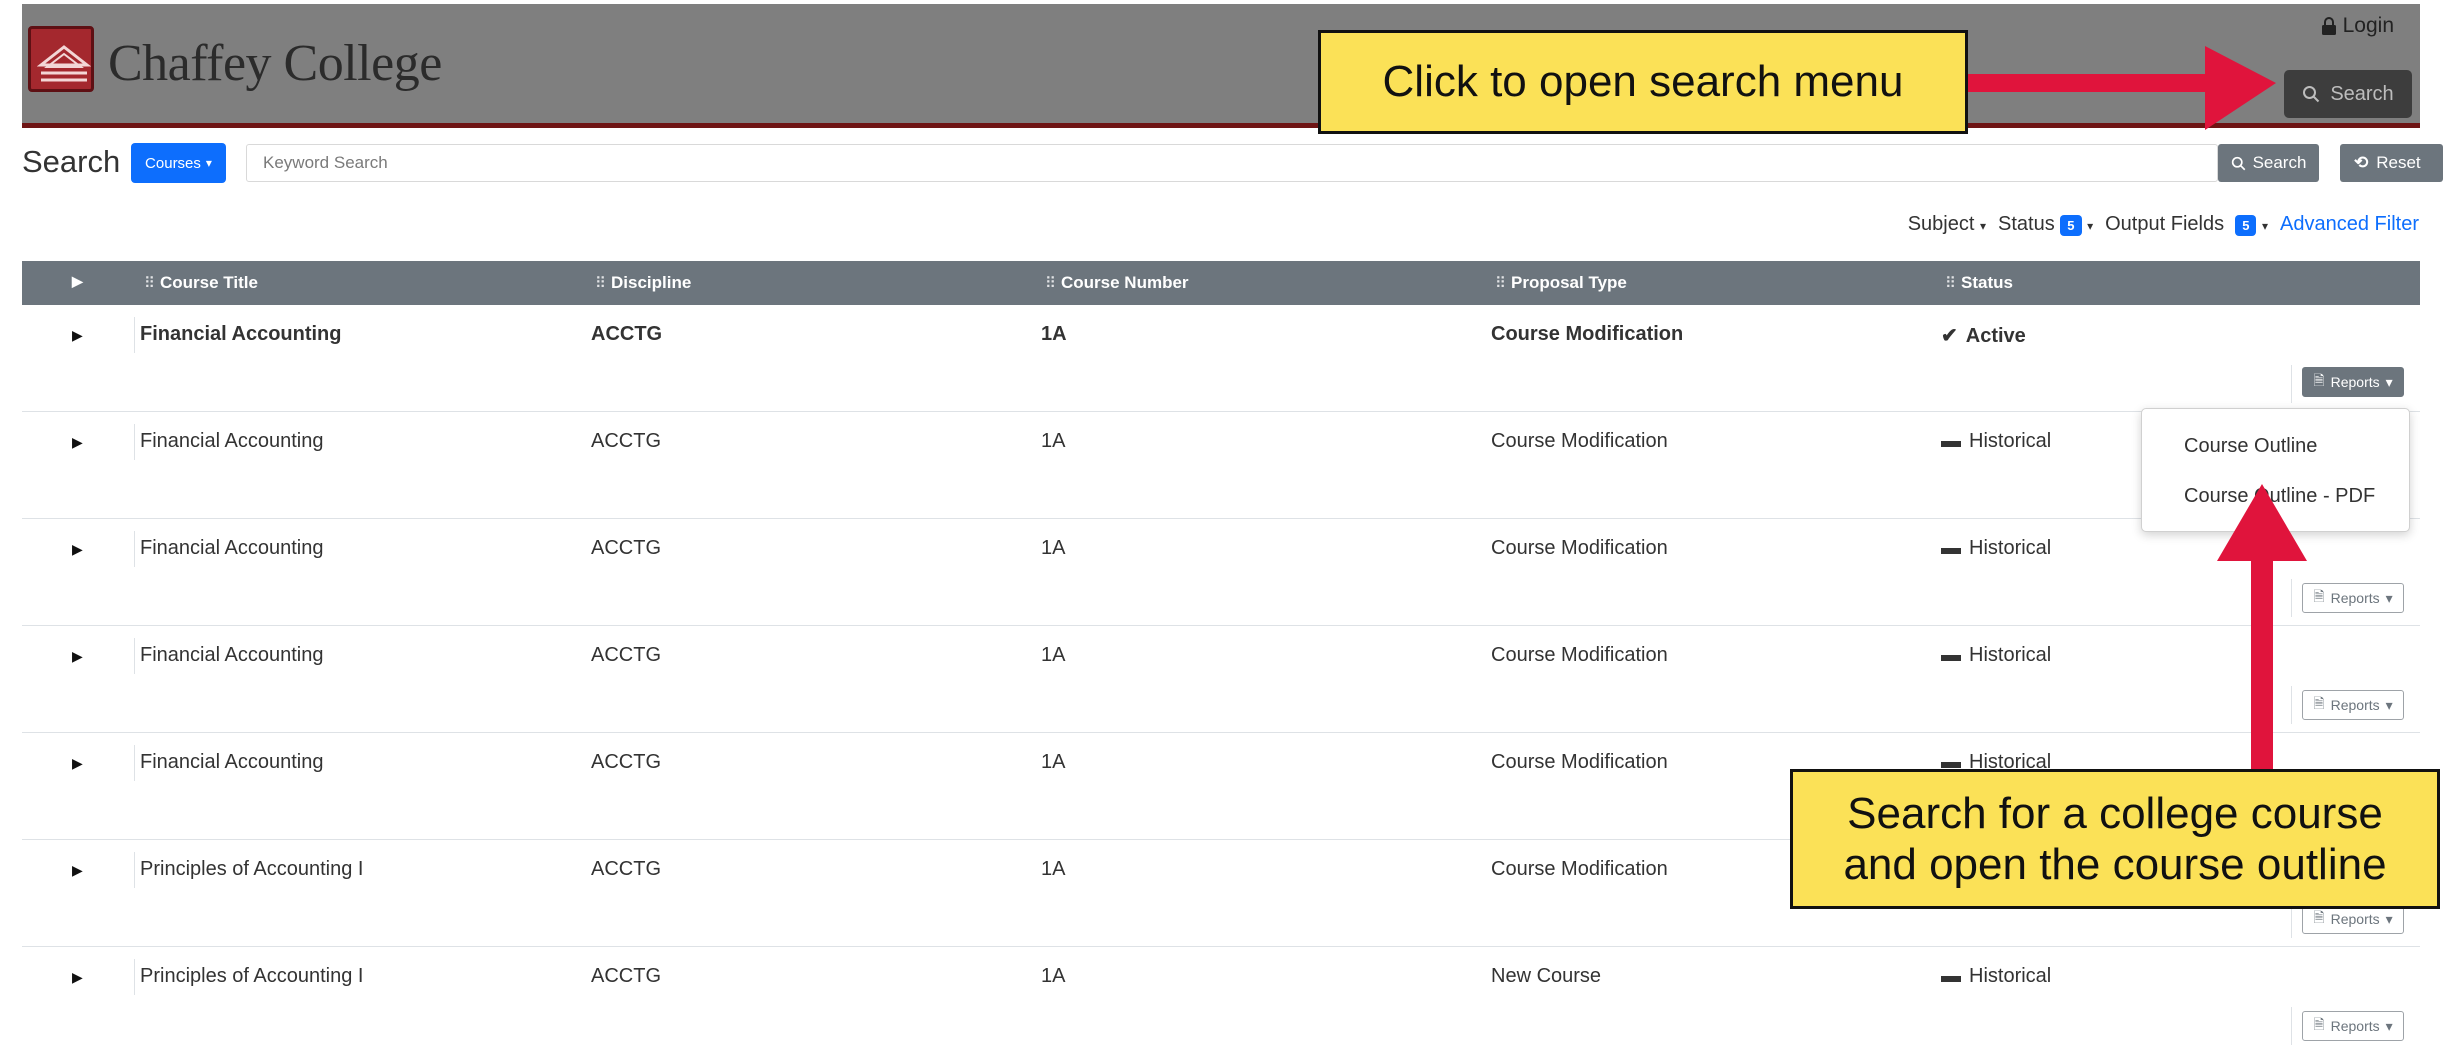 Image resolution: width=2443 pixels, height=1051 pixels. Describe the element at coordinates (2115, 813) in the screenshot. I see `callout-line-1: Search for a college course` at that location.